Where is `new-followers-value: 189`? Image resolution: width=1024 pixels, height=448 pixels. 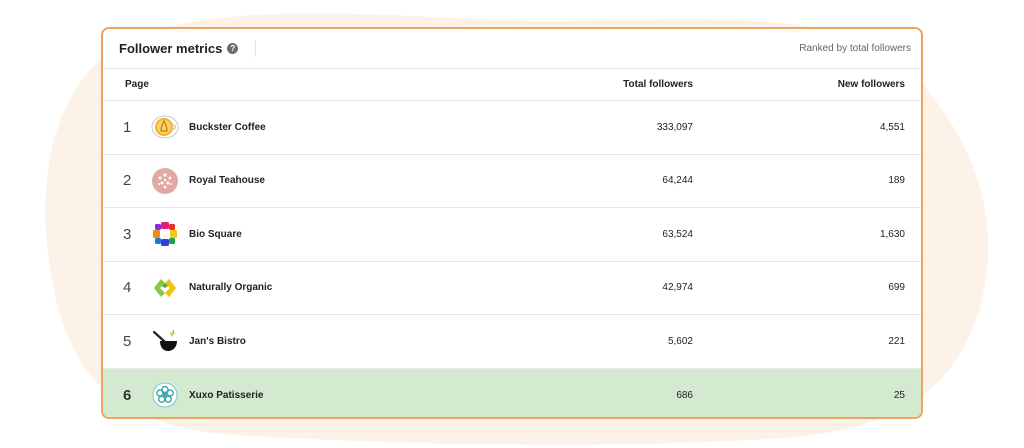 new-followers-value: 189 is located at coordinates (896, 181).